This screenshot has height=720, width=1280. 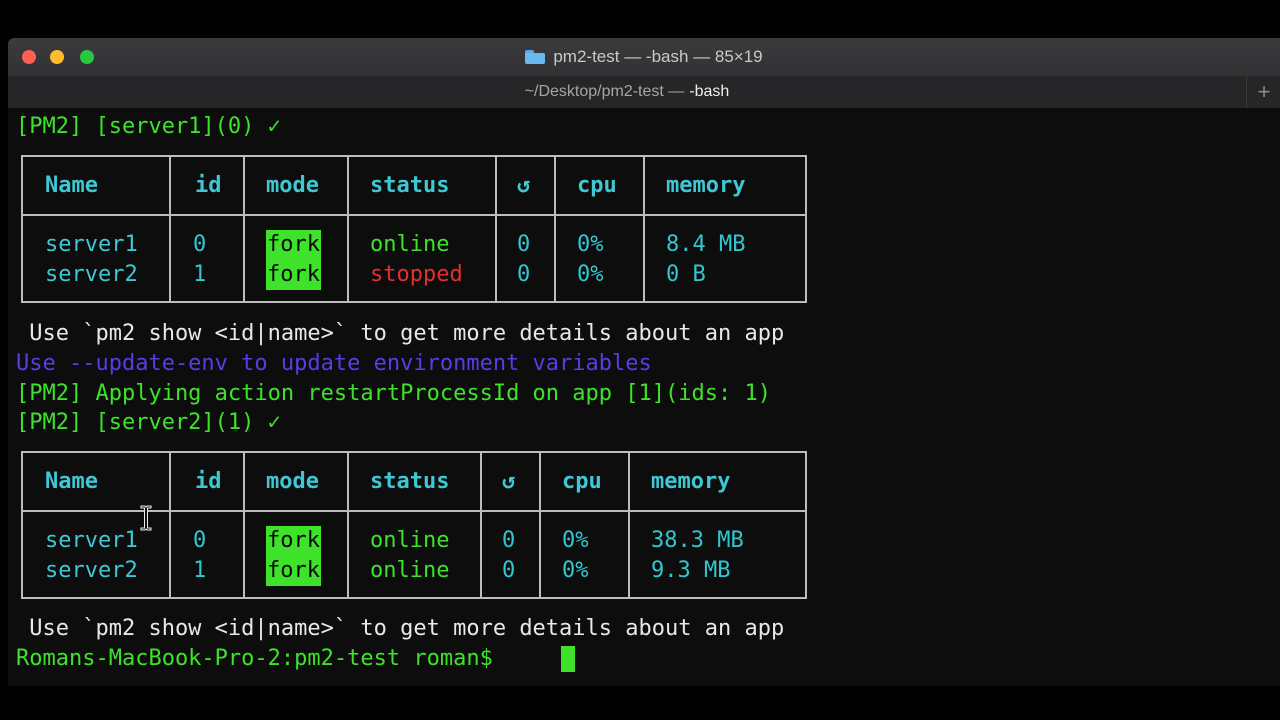 What do you see at coordinates (706, 244) in the screenshot?
I see `table-row-memory: 8.4 MB` at bounding box center [706, 244].